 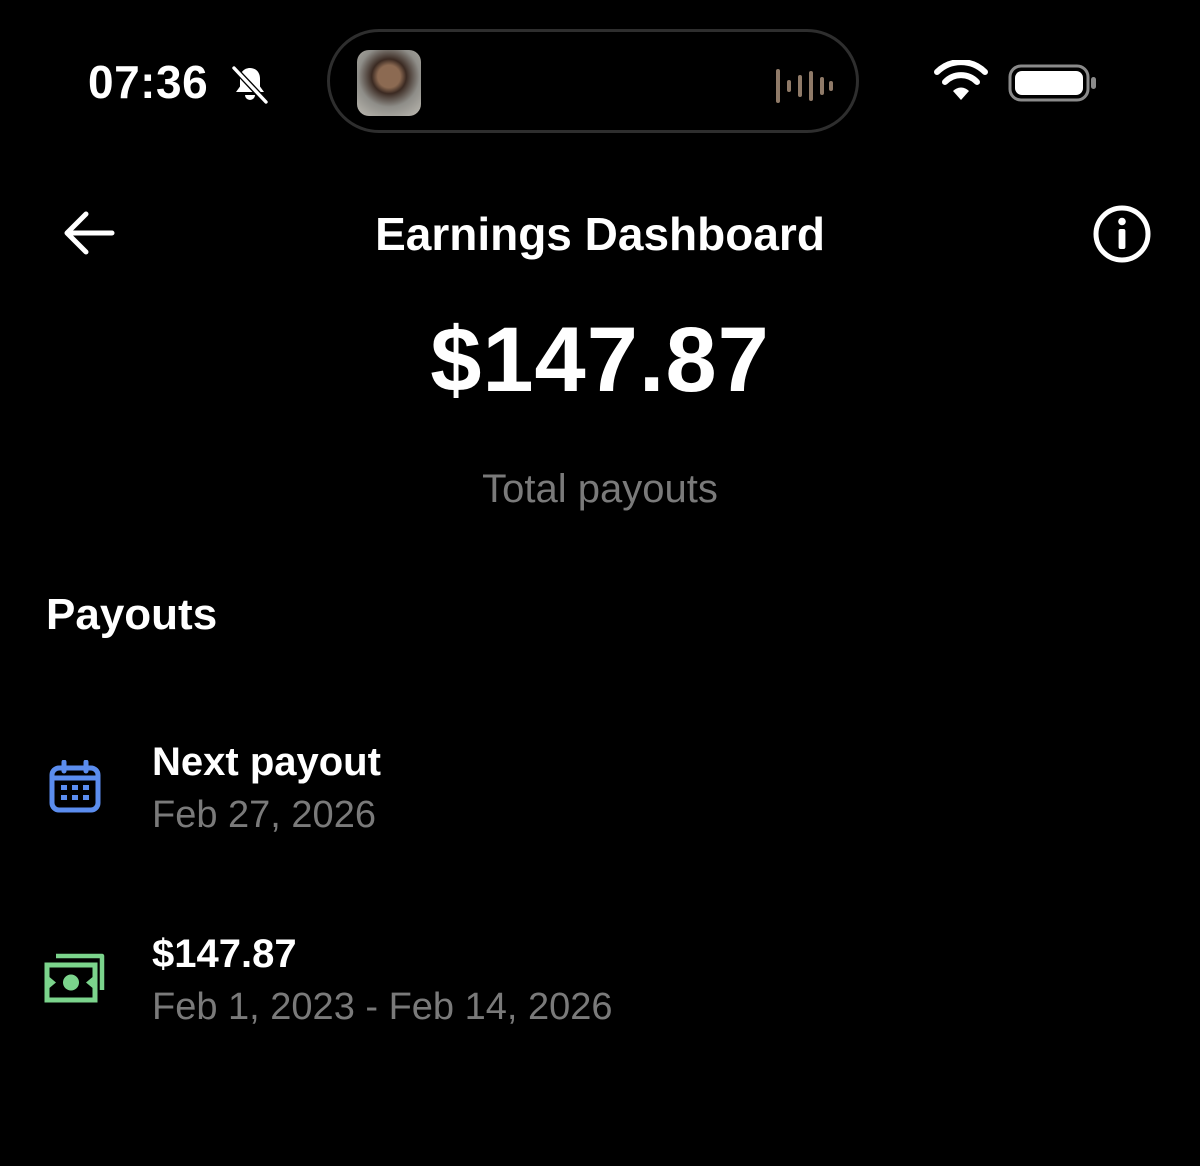 What do you see at coordinates (224, 954) in the screenshot?
I see `list-item-title: $147.87` at bounding box center [224, 954].